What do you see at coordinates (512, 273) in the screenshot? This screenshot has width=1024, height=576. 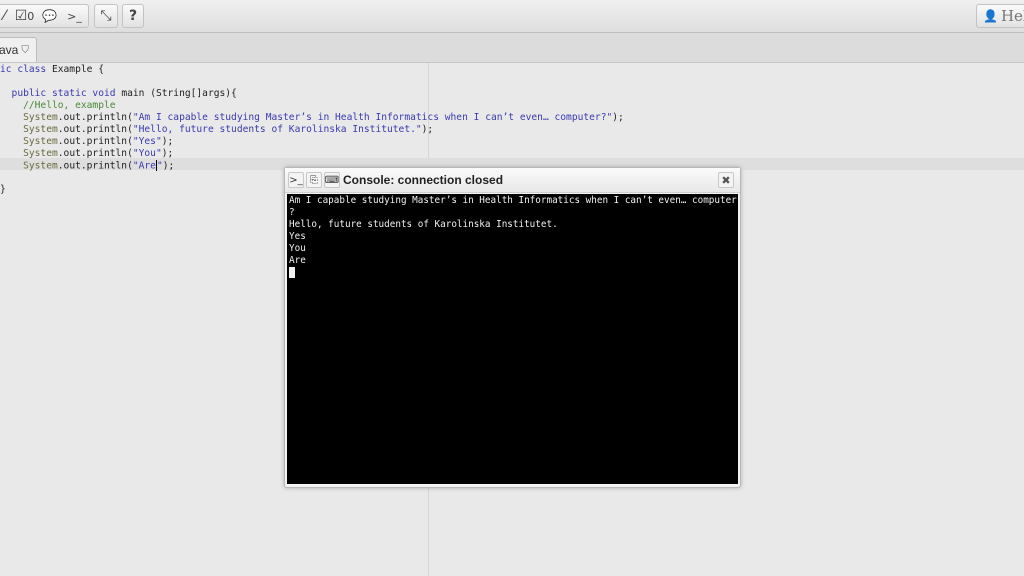 I see `console-cursor-line` at bounding box center [512, 273].